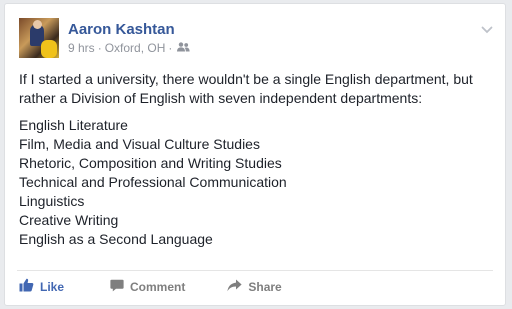 This screenshot has height=309, width=512. Describe the element at coordinates (29, 286) in the screenshot. I see `thumbs-up-icon` at that location.